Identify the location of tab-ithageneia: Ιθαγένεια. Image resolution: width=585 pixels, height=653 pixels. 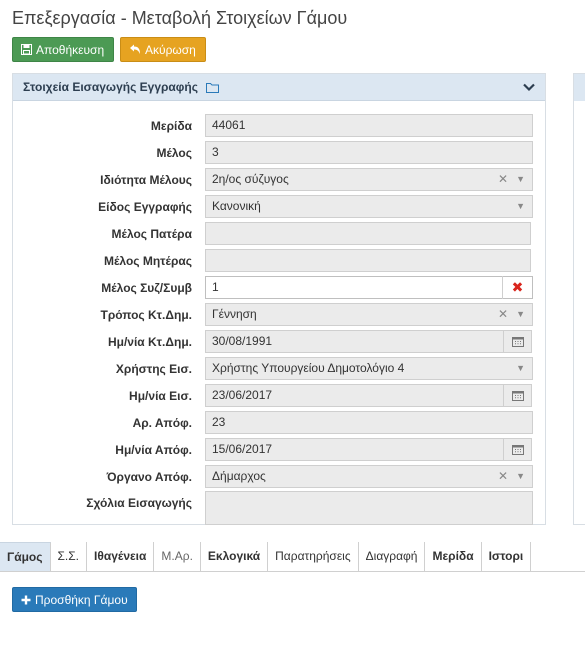
(121, 556).